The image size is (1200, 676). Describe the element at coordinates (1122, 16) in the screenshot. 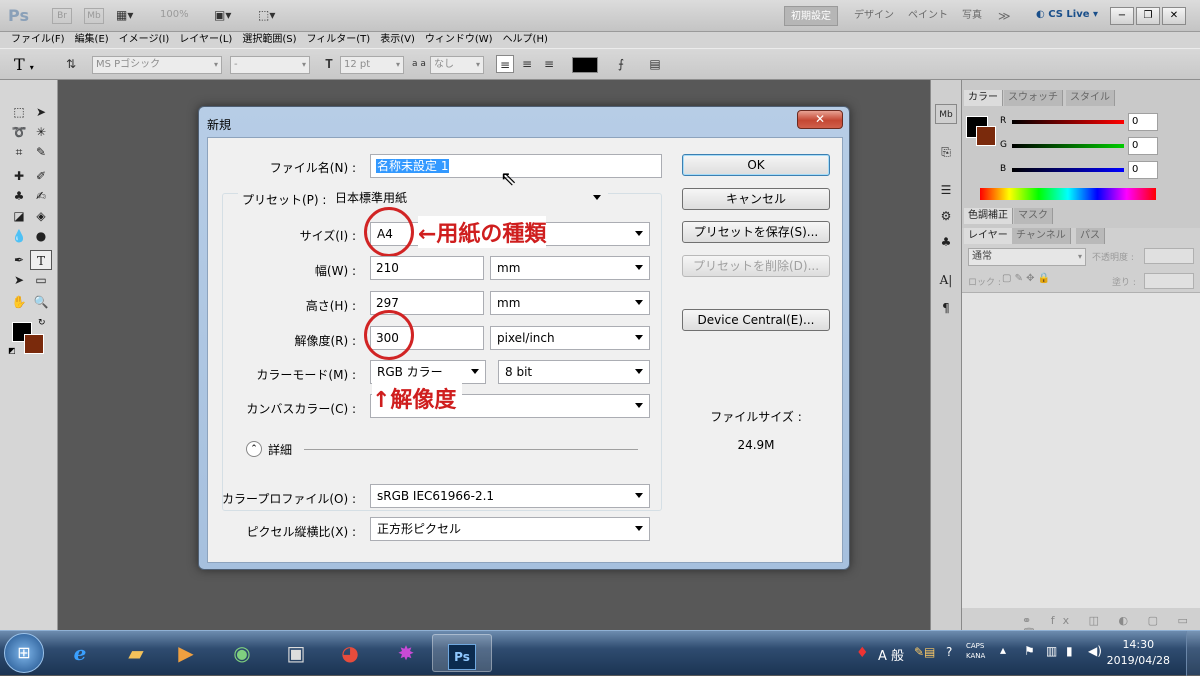

I see `minimize-button: −` at that location.